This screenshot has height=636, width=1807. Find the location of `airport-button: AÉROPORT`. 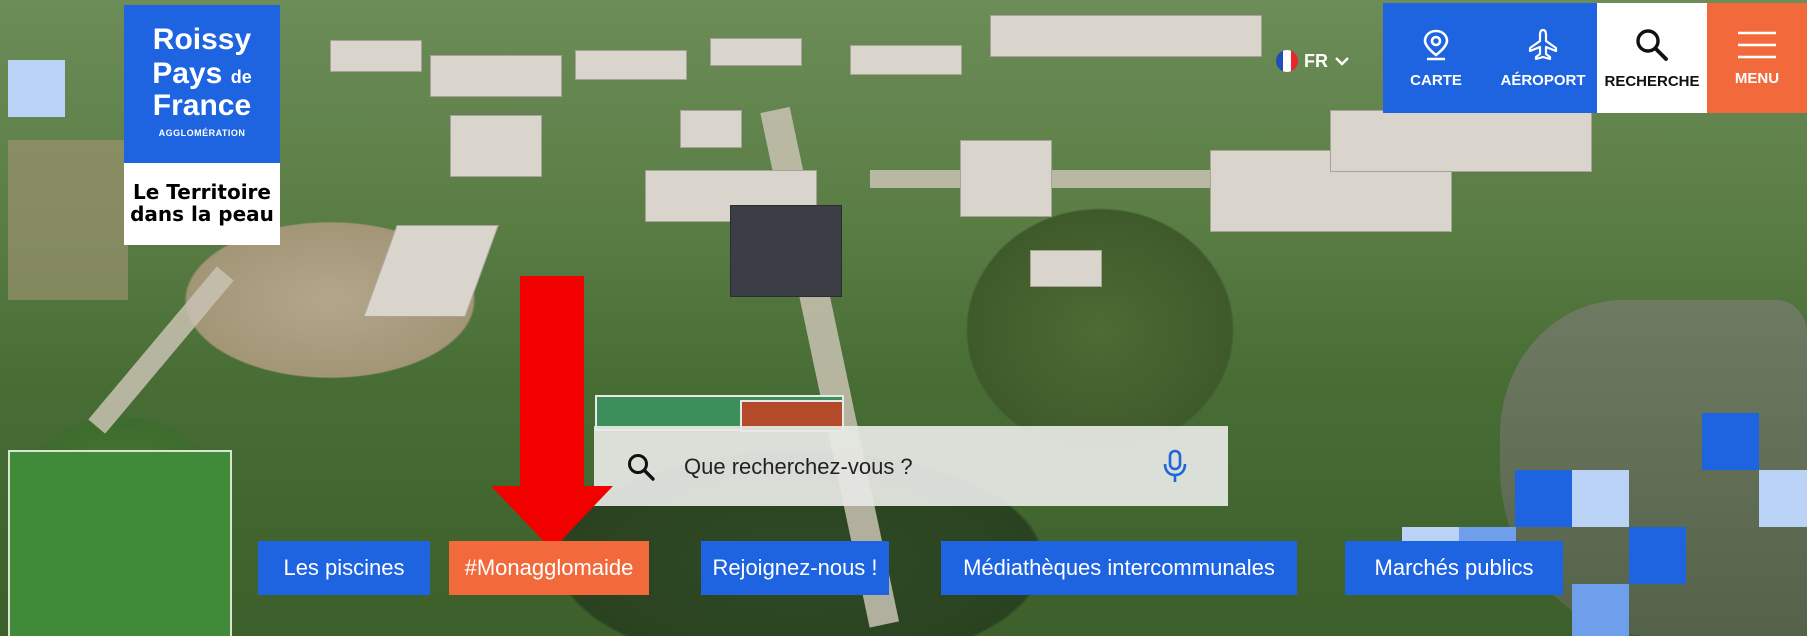

airport-button: AÉROPORT is located at coordinates (1543, 58).